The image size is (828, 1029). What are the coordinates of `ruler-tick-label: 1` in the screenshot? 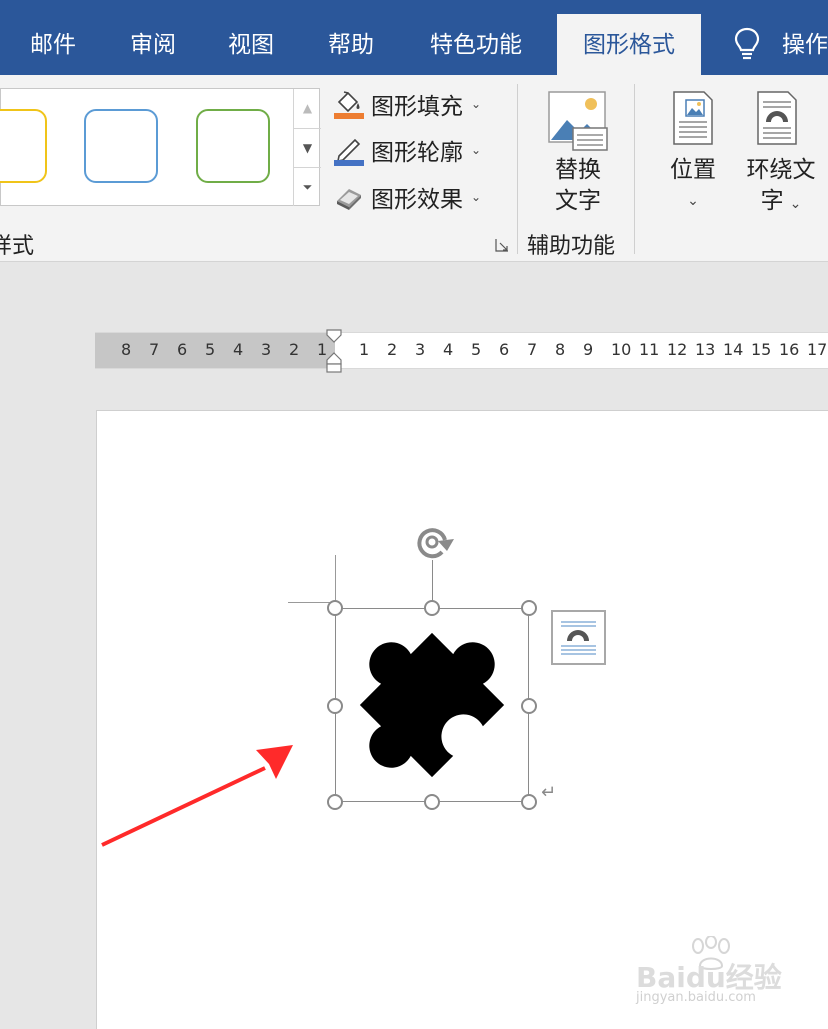 It's located at (364, 349).